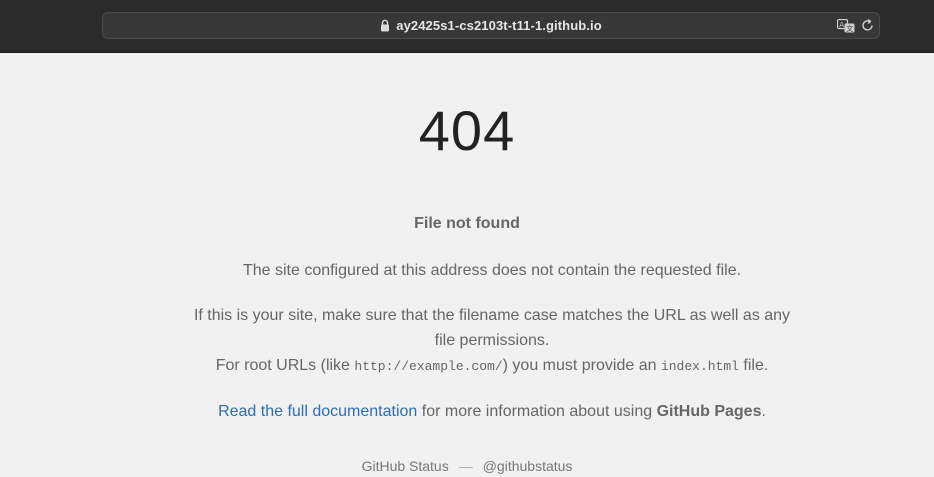 This screenshot has width=934, height=477. What do you see at coordinates (709, 411) in the screenshot?
I see `github-pages-label: GitHub Pages` at bounding box center [709, 411].